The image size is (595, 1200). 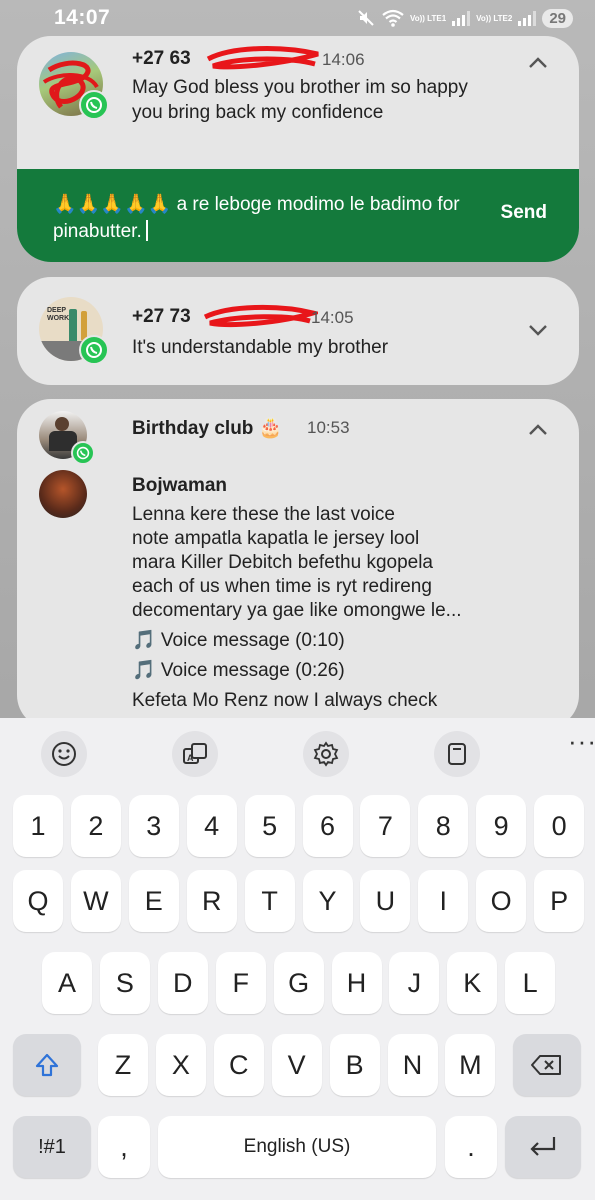 What do you see at coordinates (276, 538) in the screenshot?
I see `message-line: note ampatla kapatla le jersey lool` at bounding box center [276, 538].